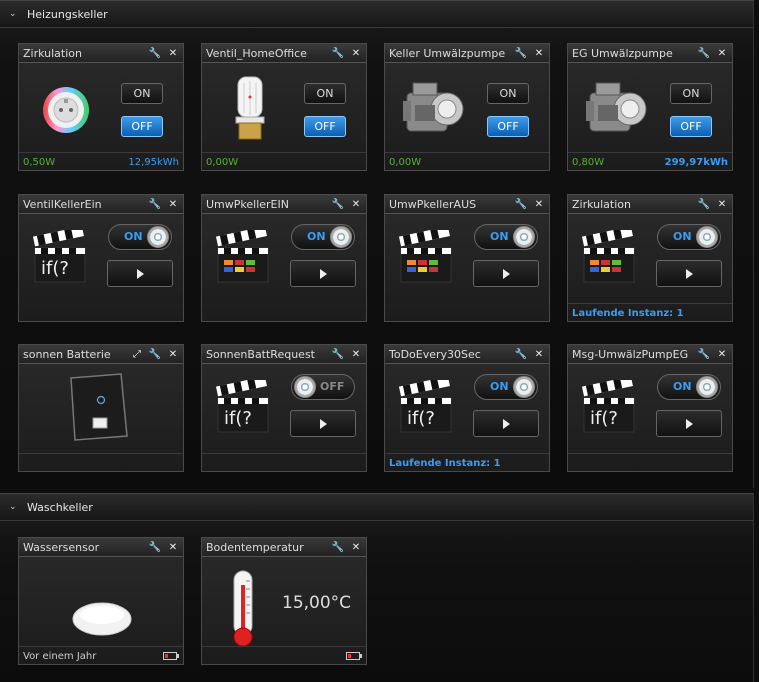  I want to click on tile-title: Wassersensor, so click(61, 547).